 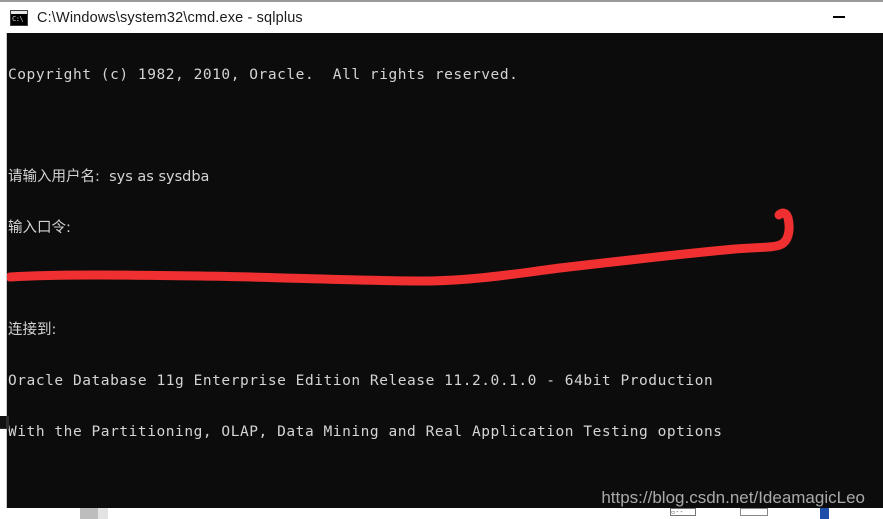 I want to click on window-left-edge-line, so click(x=6, y=270).